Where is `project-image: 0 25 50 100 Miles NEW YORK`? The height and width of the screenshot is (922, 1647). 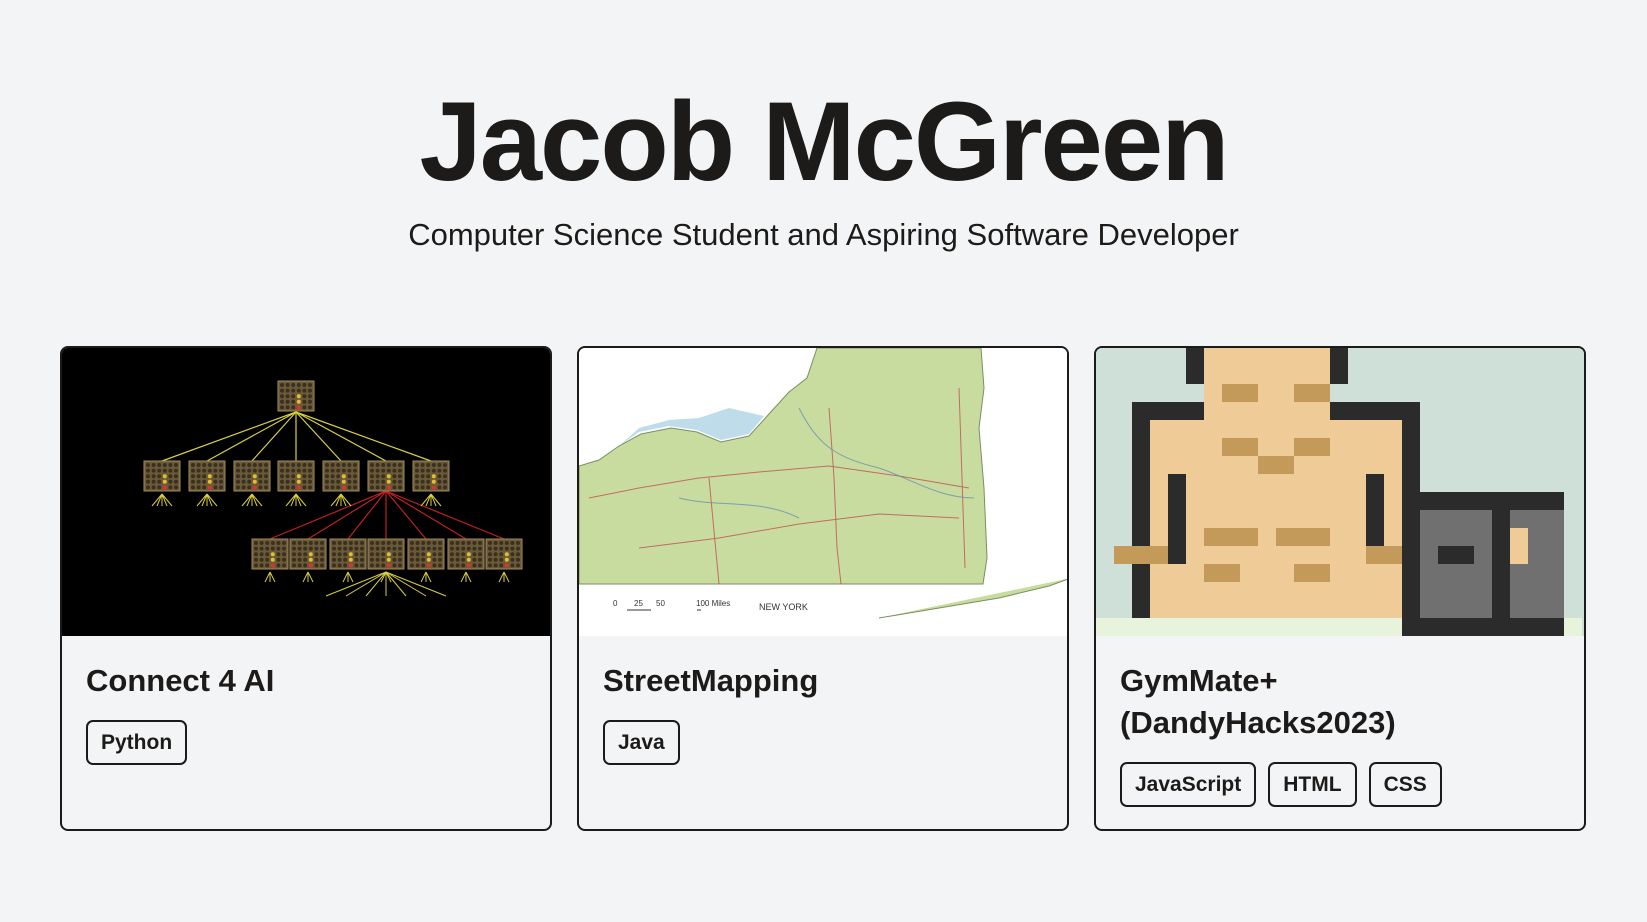
project-image: 0 25 50 100 Miles NEW YORK is located at coordinates (823, 492).